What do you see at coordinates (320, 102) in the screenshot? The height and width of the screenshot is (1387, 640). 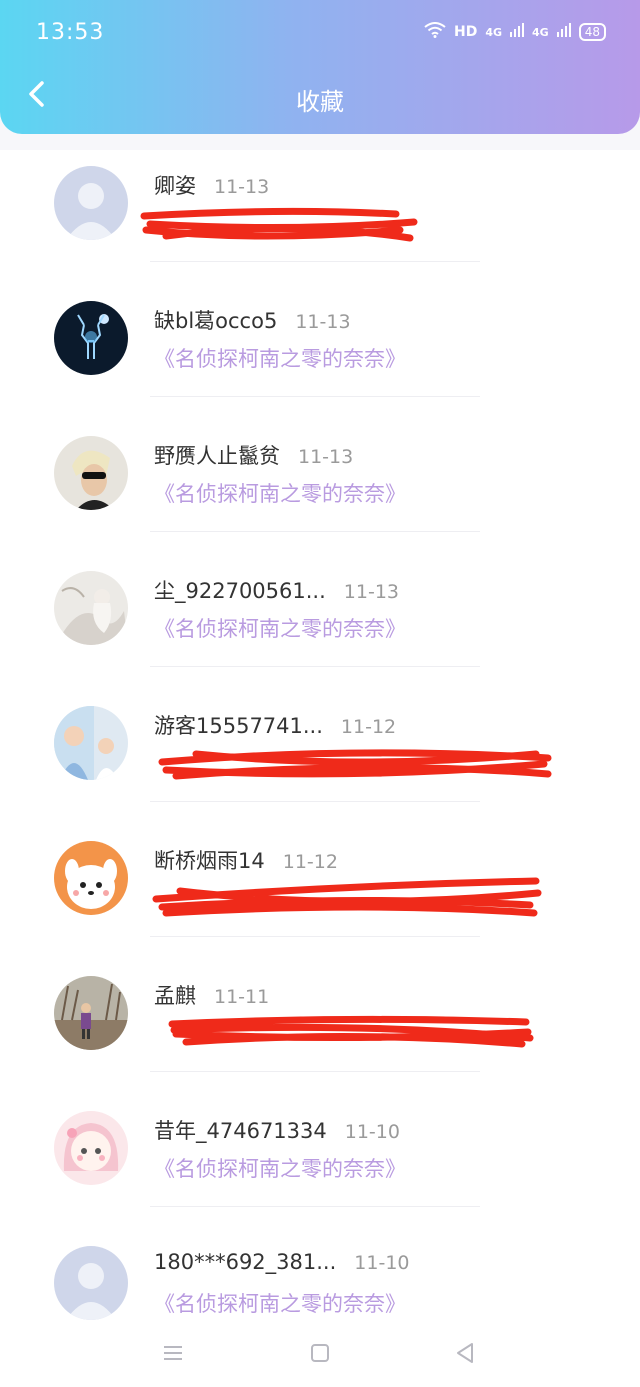 I see `page-title: 收藏` at bounding box center [320, 102].